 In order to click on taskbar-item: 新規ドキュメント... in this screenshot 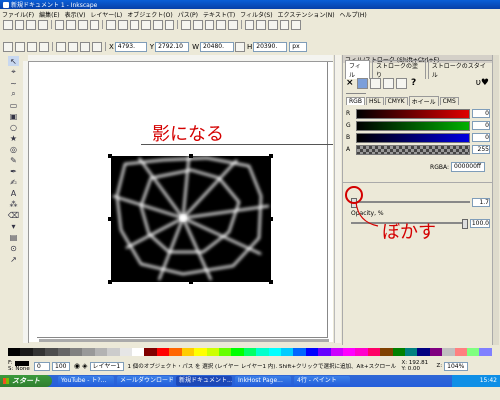, I will do `click(204, 381)`.